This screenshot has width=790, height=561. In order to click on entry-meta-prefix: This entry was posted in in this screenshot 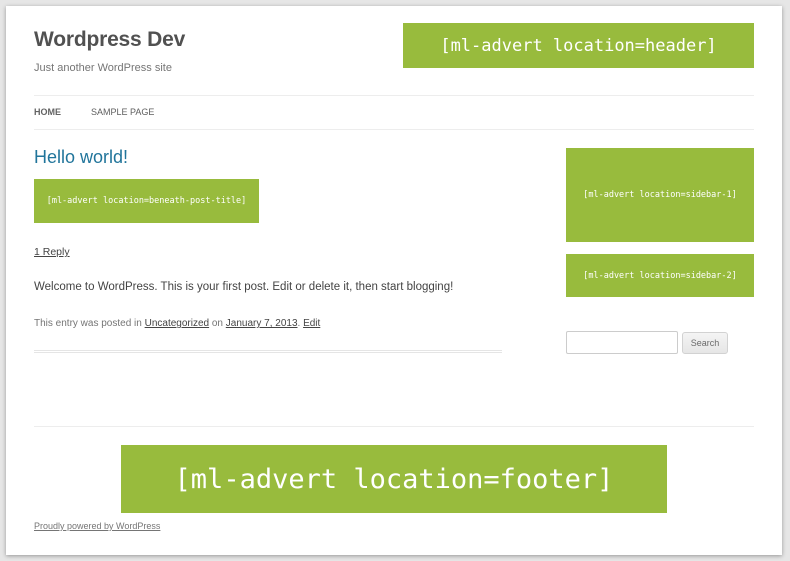, I will do `click(88, 323)`.